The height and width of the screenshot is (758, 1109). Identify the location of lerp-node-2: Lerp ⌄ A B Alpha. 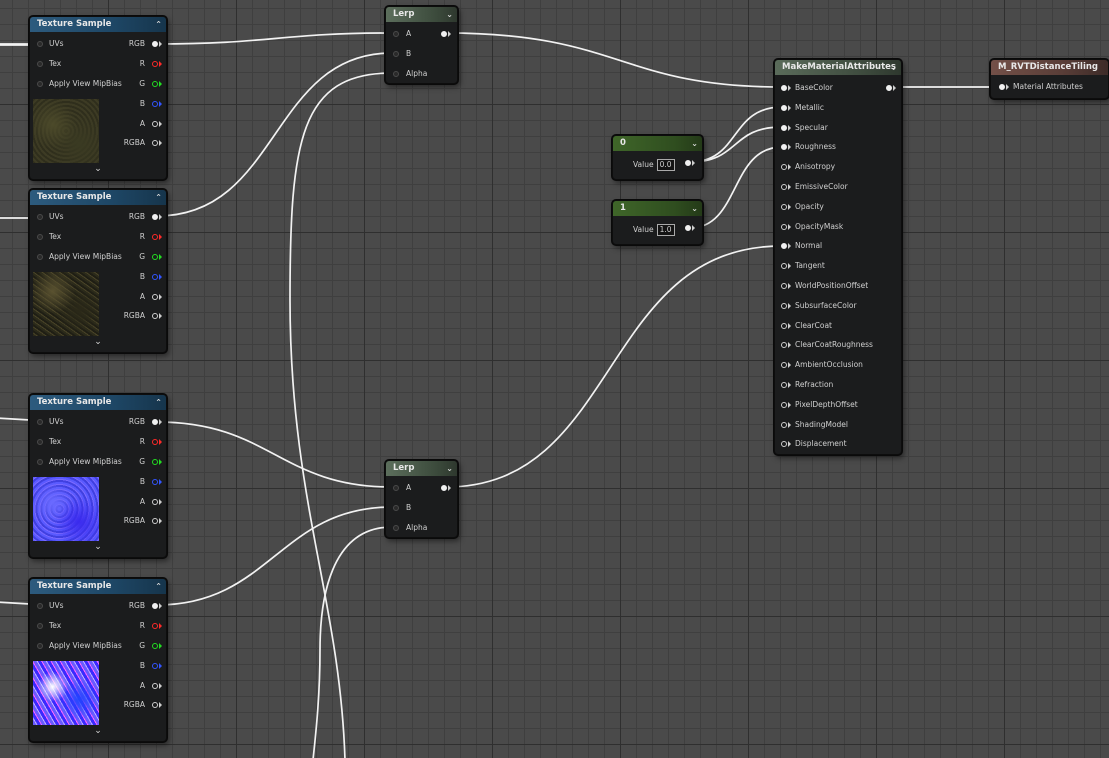
(421, 499).